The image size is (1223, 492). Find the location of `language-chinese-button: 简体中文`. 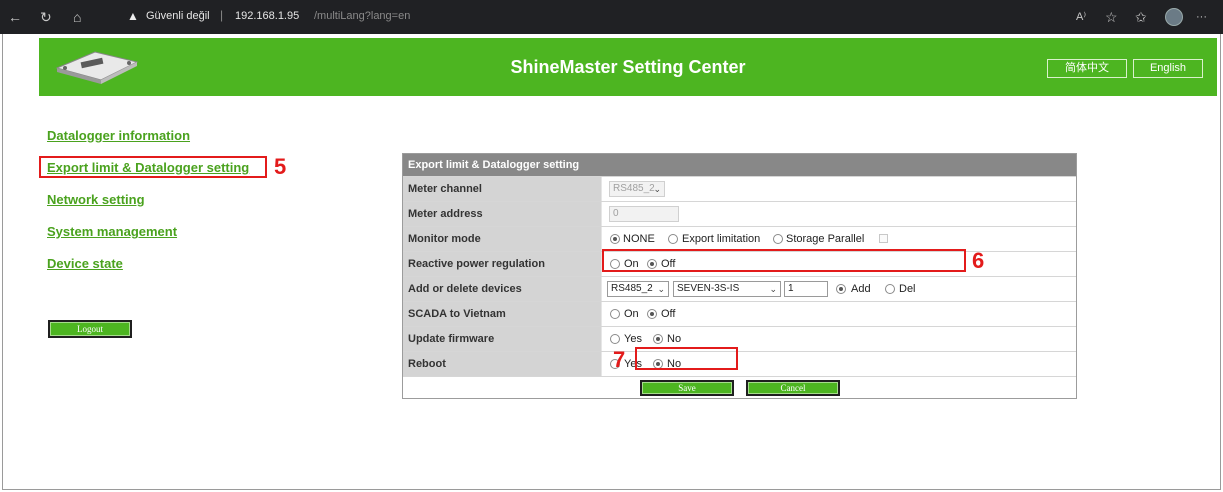

language-chinese-button: 简体中文 is located at coordinates (1087, 68).